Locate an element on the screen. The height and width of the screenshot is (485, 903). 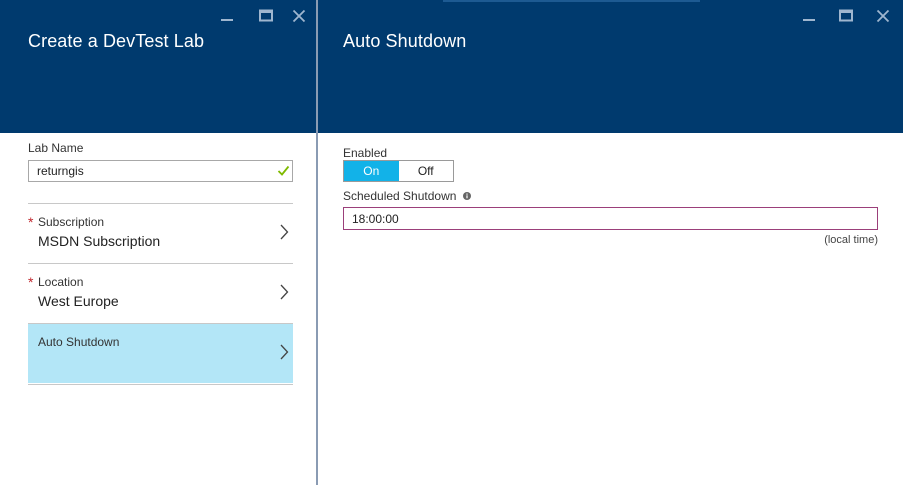
auto-shutdown-label: Auto Shutdown is located at coordinates (79, 342).